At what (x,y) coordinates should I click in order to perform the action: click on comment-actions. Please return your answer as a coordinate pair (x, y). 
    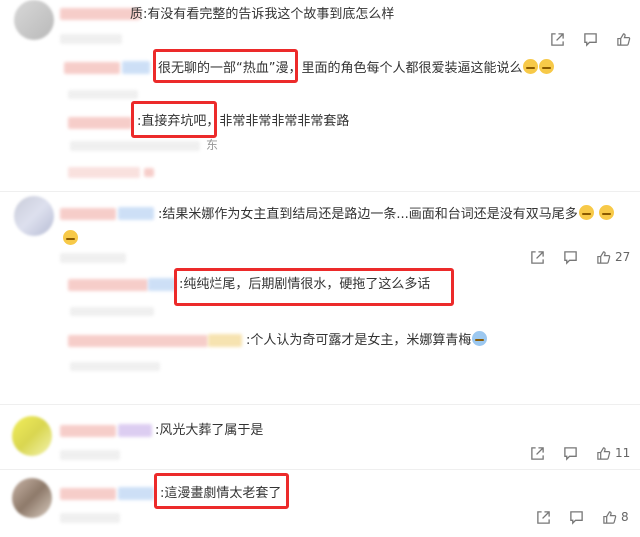
    Looking at the image, I should click on (590, 39).